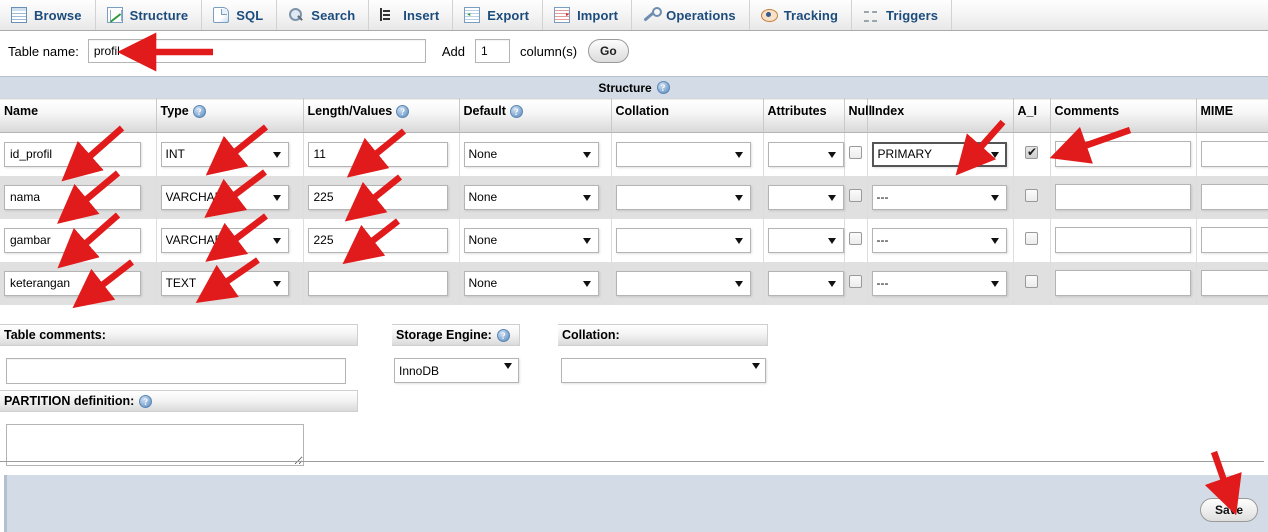 Image resolution: width=1268 pixels, height=532 pixels. I want to click on row1-length-input, so click(377, 154).